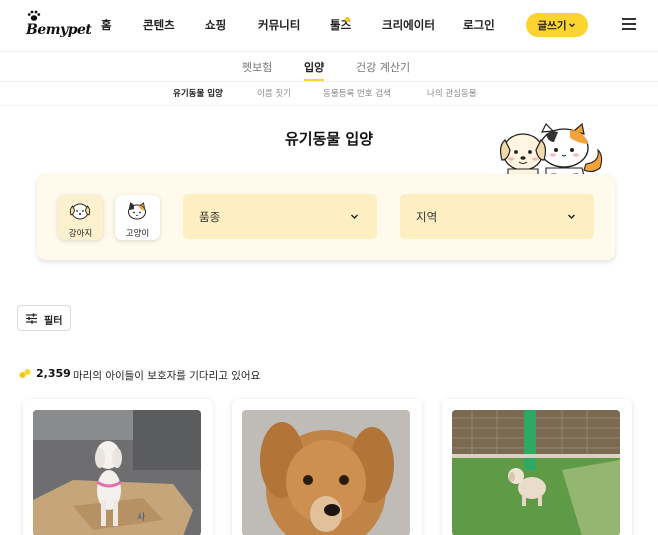  What do you see at coordinates (210, 217) in the screenshot?
I see `breed-select-value: 품종` at bounding box center [210, 217].